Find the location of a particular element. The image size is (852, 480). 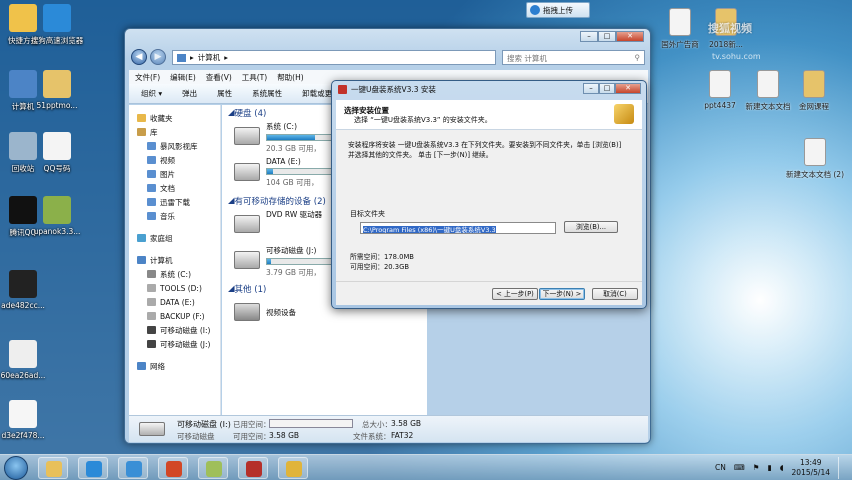

flag-icon: ⚑ is located at coordinates (756, 468).